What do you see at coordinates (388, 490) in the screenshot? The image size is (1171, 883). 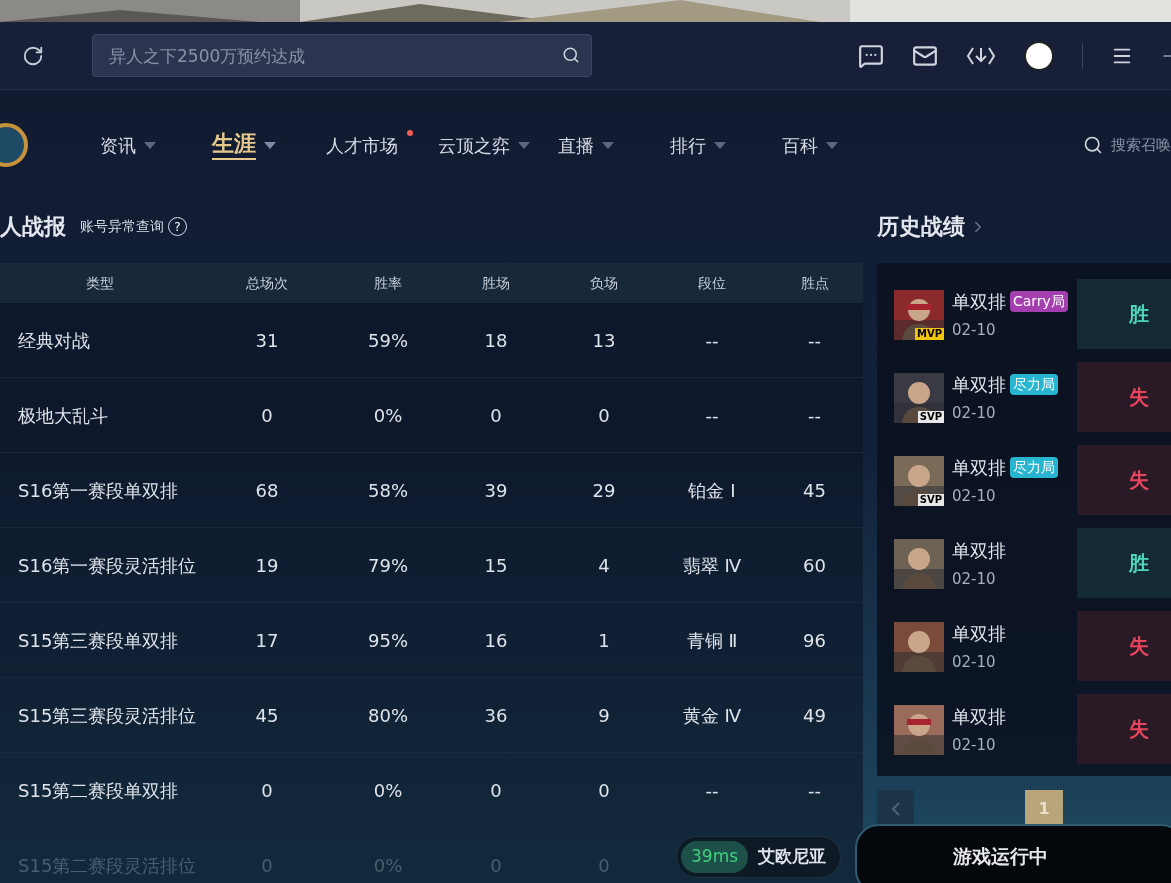 I see `table-cell-text: 58%` at bounding box center [388, 490].